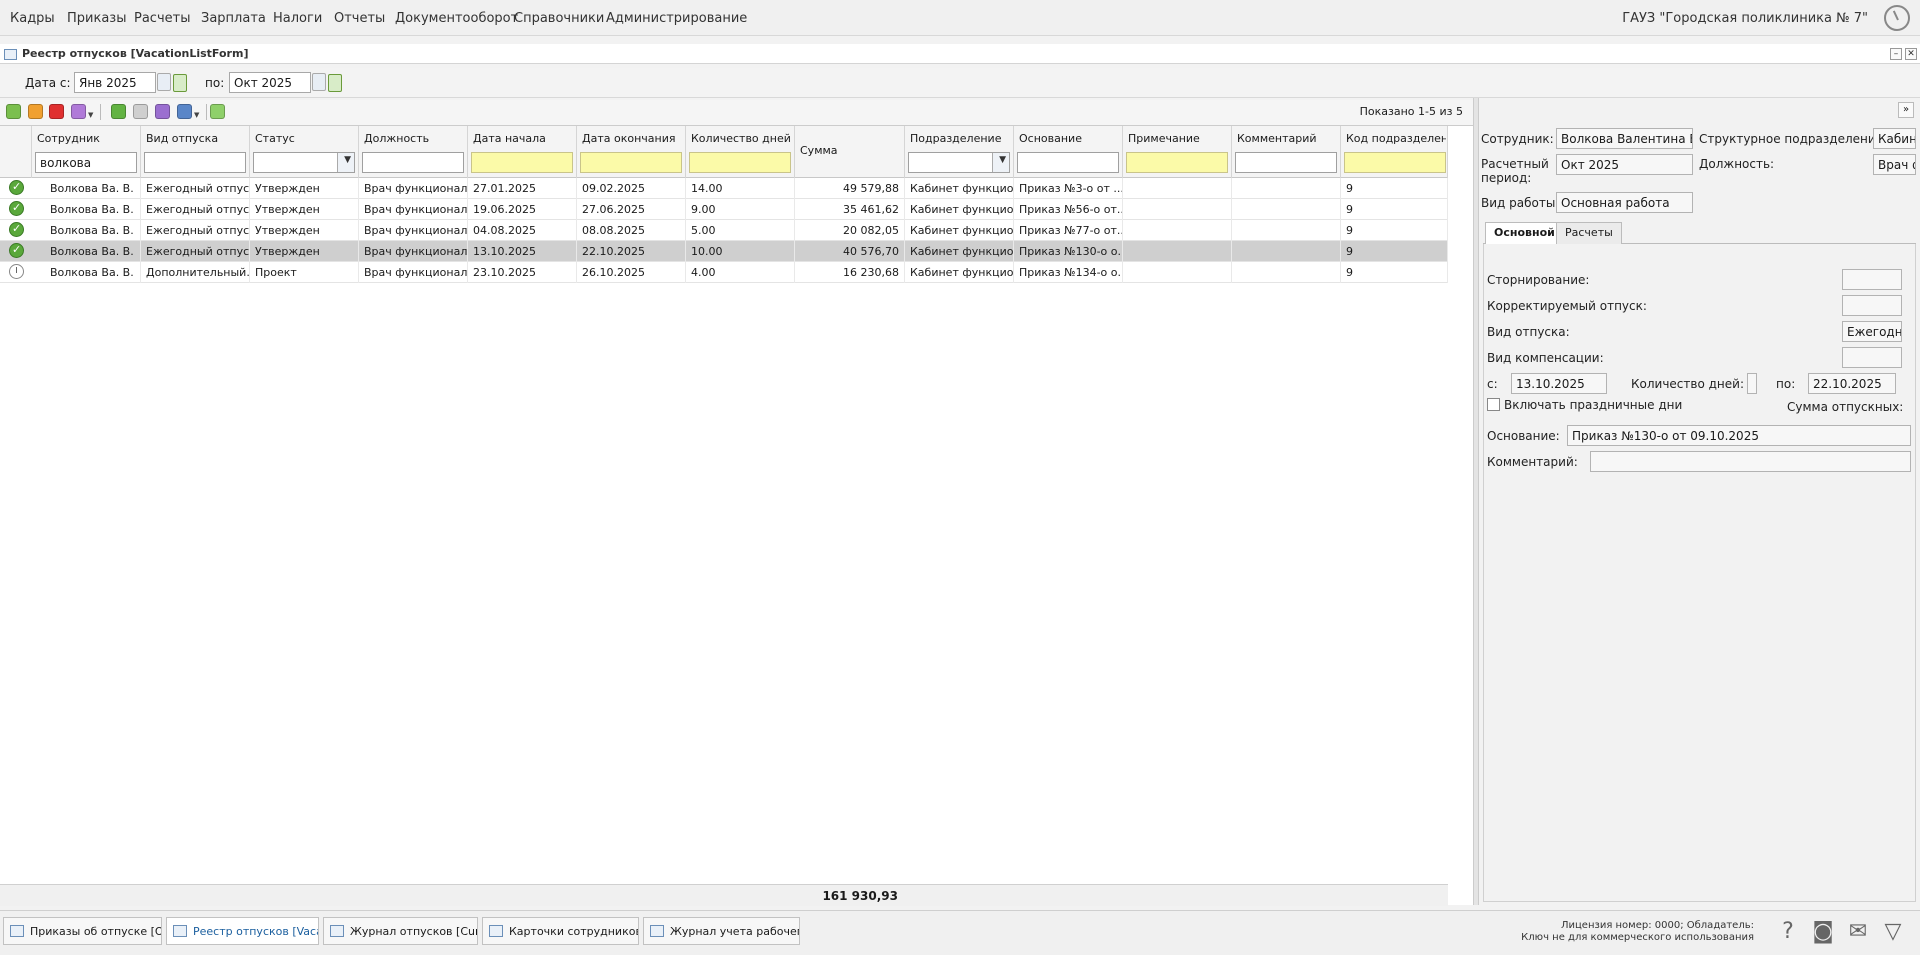 The image size is (1920, 955). I want to click on filter-dept-code-input, so click(1395, 162).